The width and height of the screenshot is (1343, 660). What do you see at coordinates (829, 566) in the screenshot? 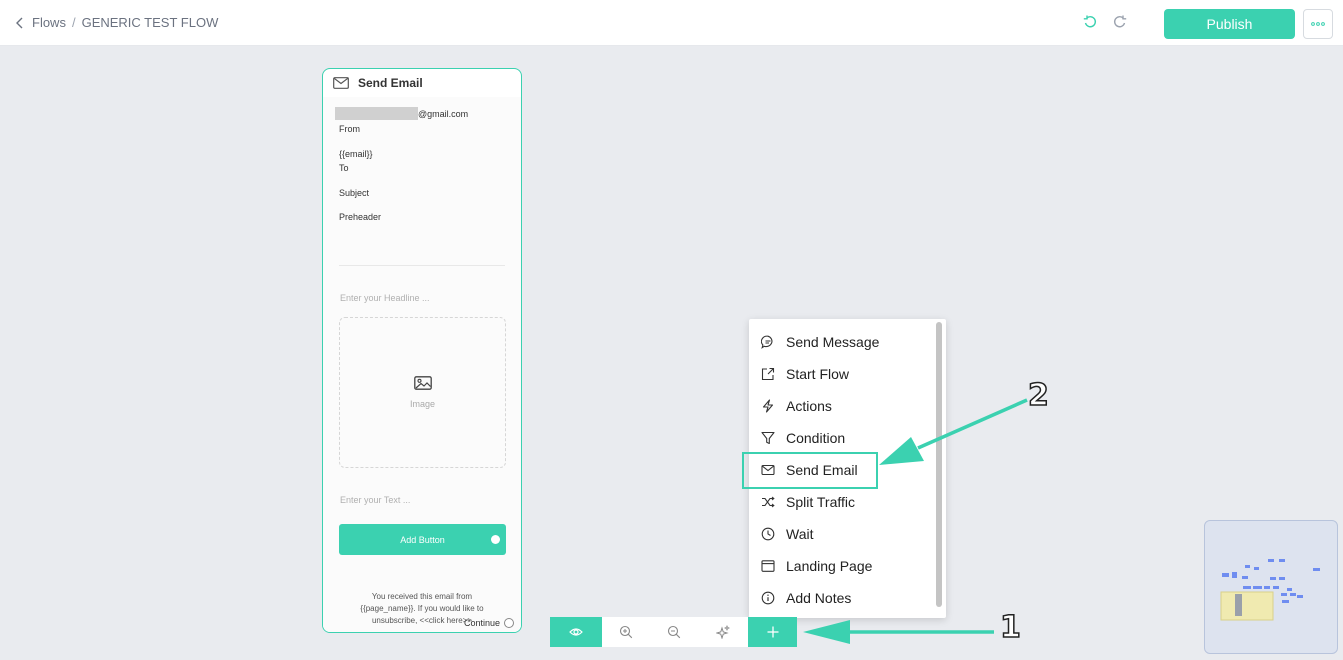
I see `menu-item-label: Landing Page` at bounding box center [829, 566].